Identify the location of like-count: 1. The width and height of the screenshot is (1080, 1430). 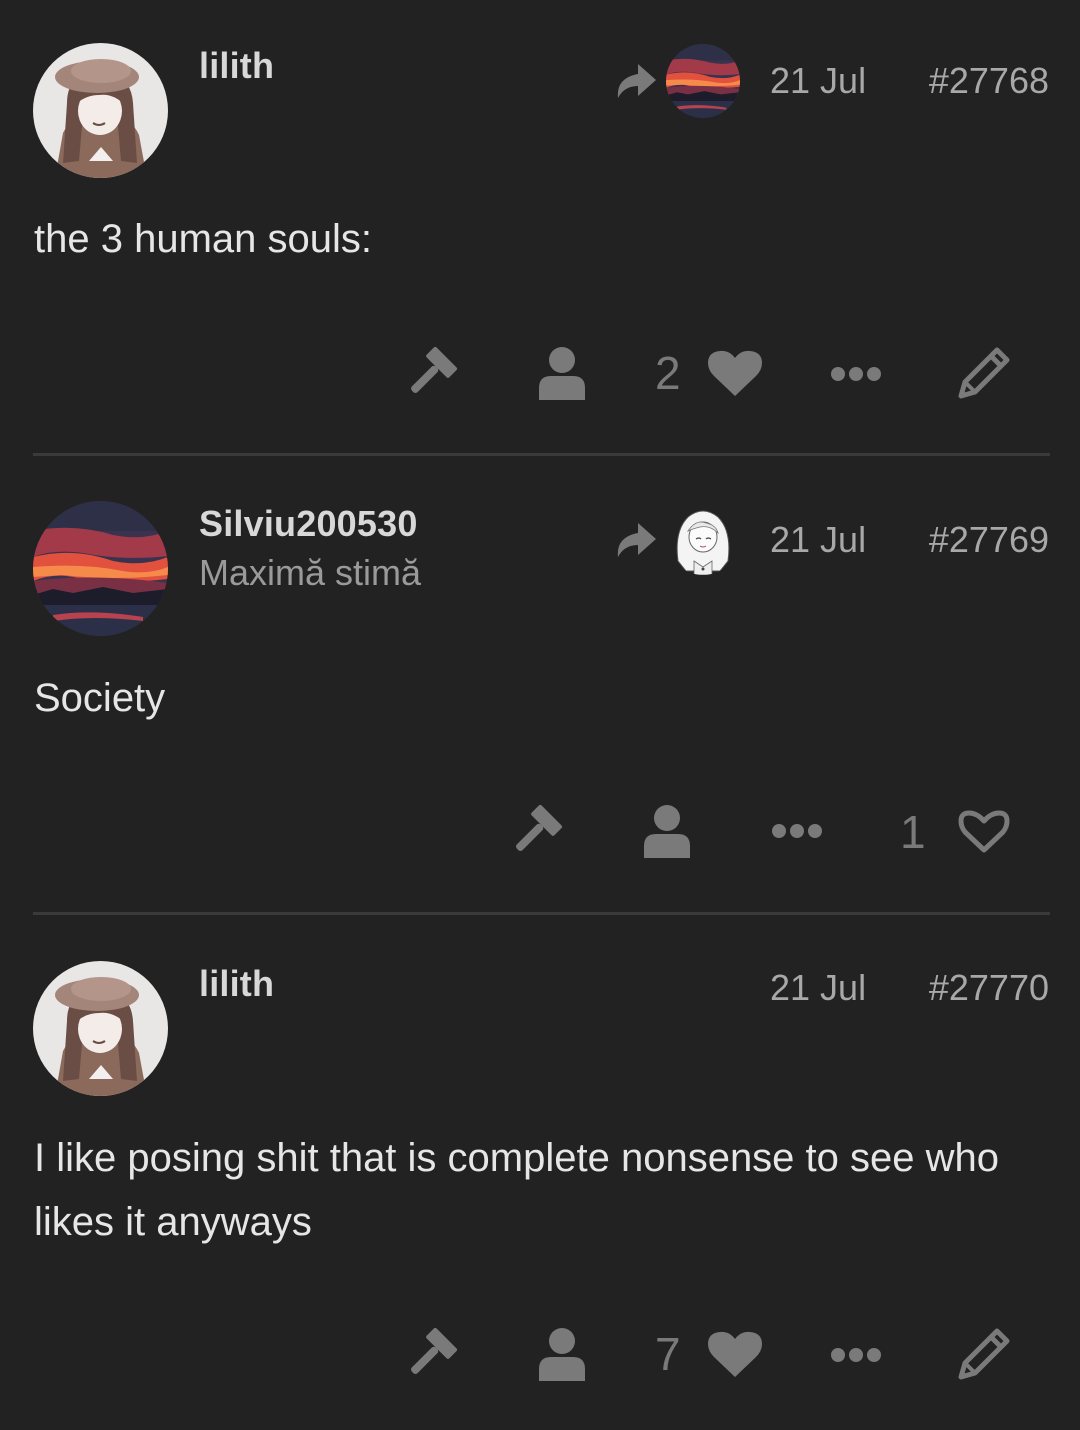
(913, 832).